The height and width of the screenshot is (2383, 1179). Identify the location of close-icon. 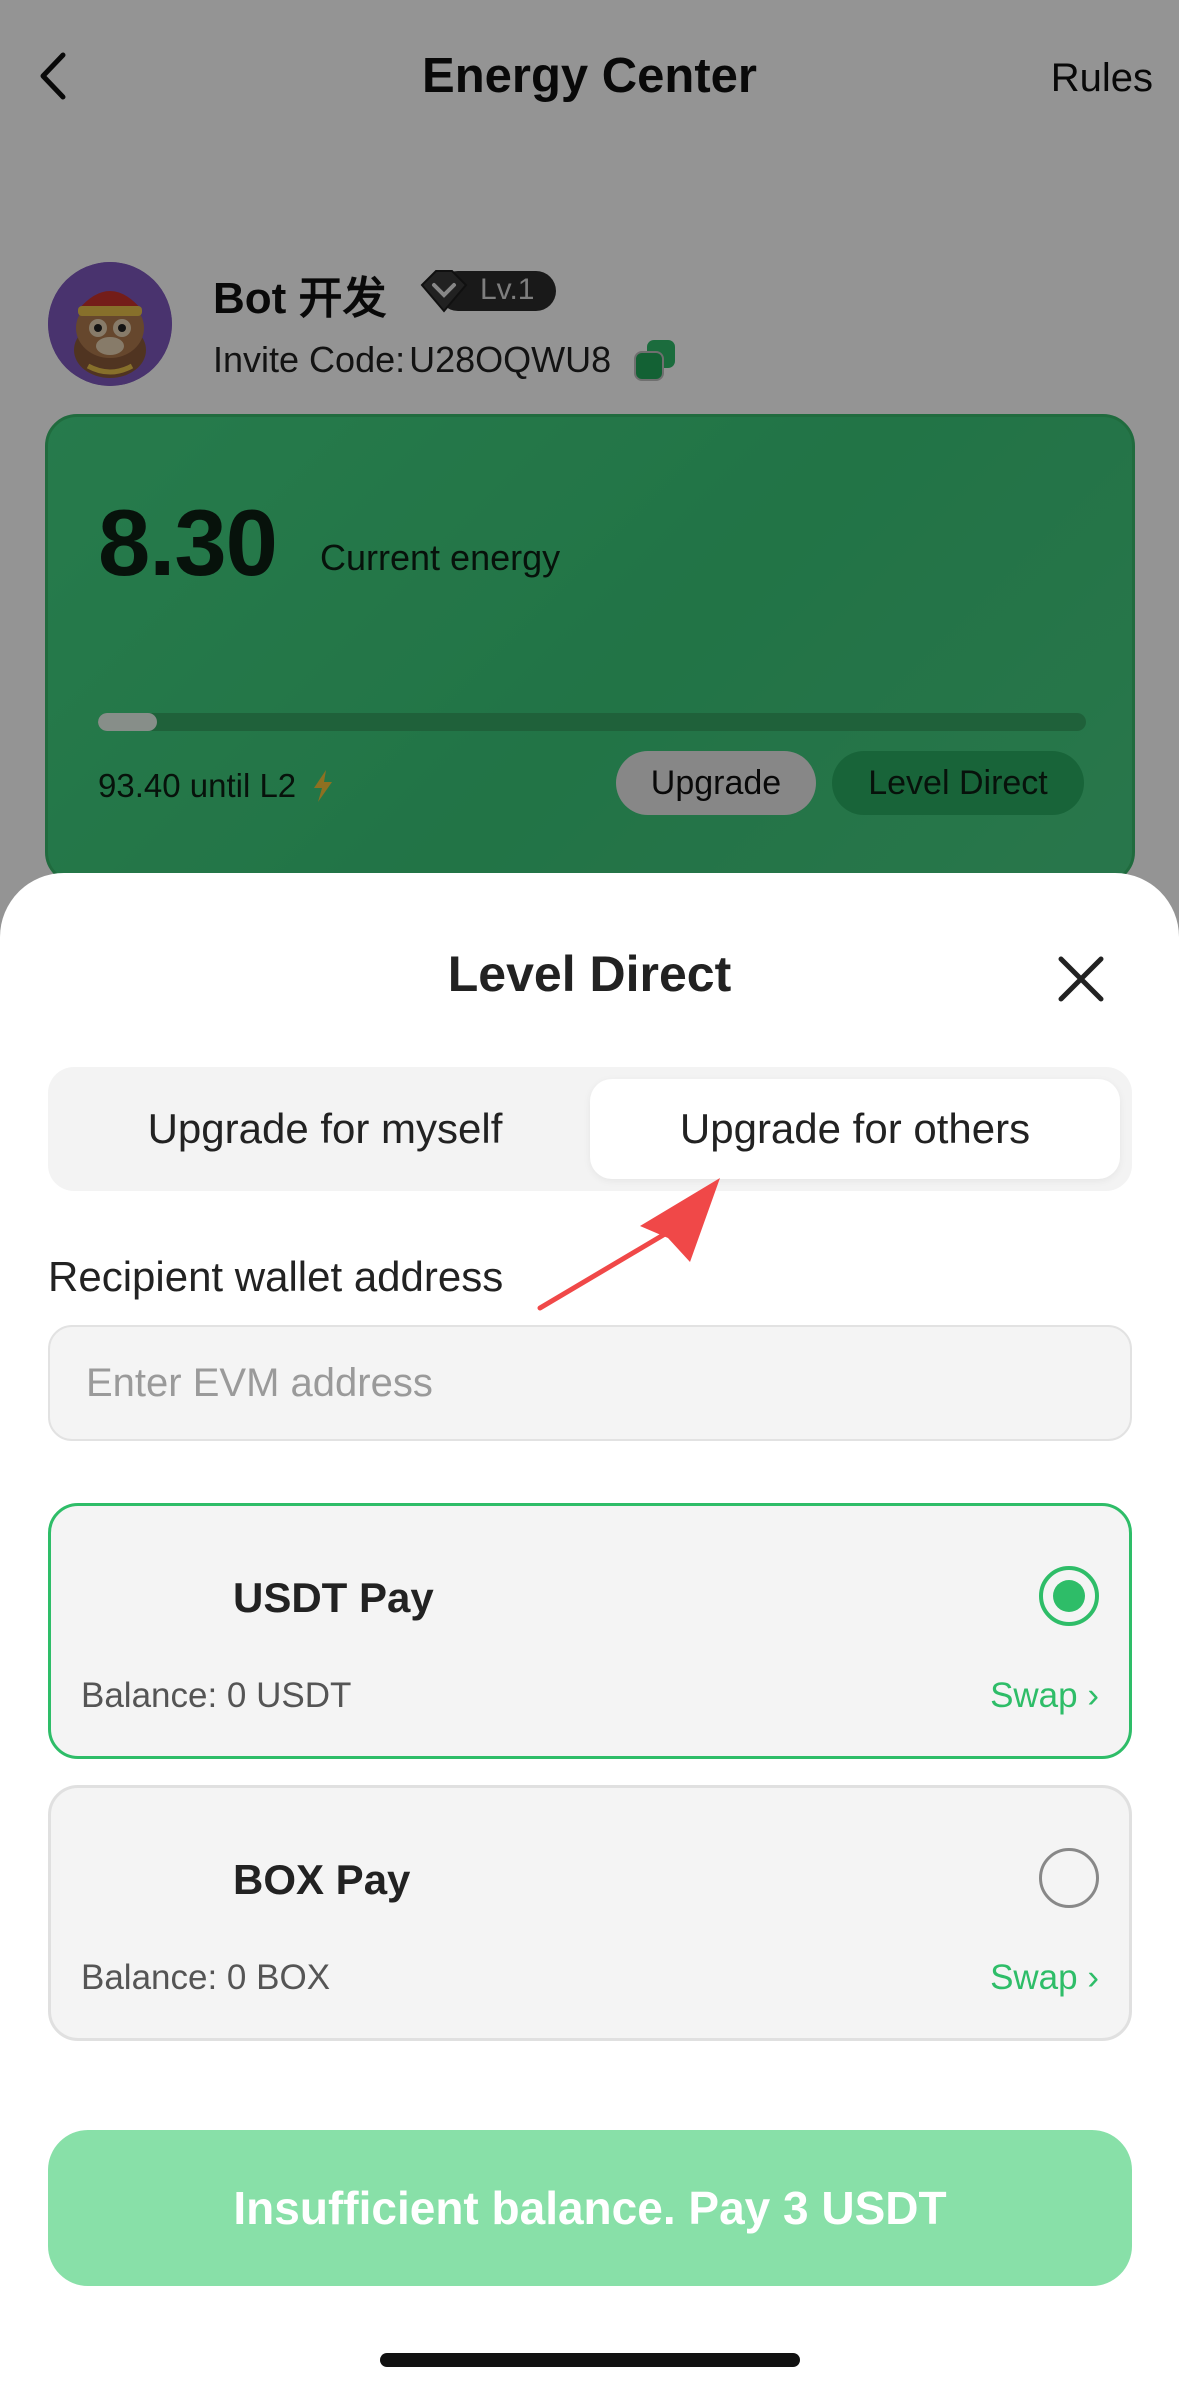
(1081, 979).